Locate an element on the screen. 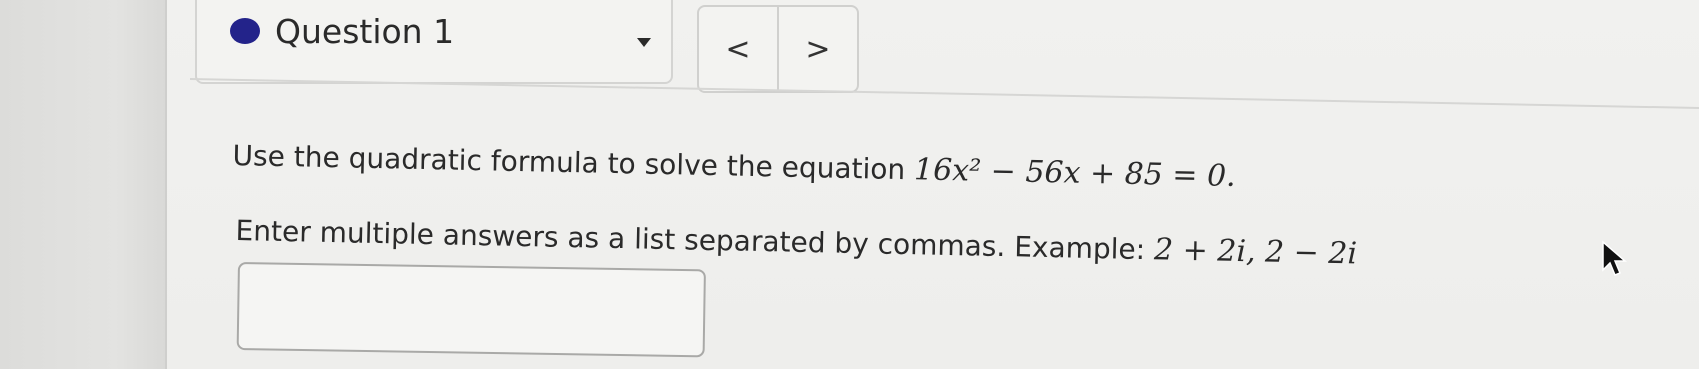 Image resolution: width=1699 pixels, height=369 pixels. question-navigation: < > is located at coordinates (778, 49).